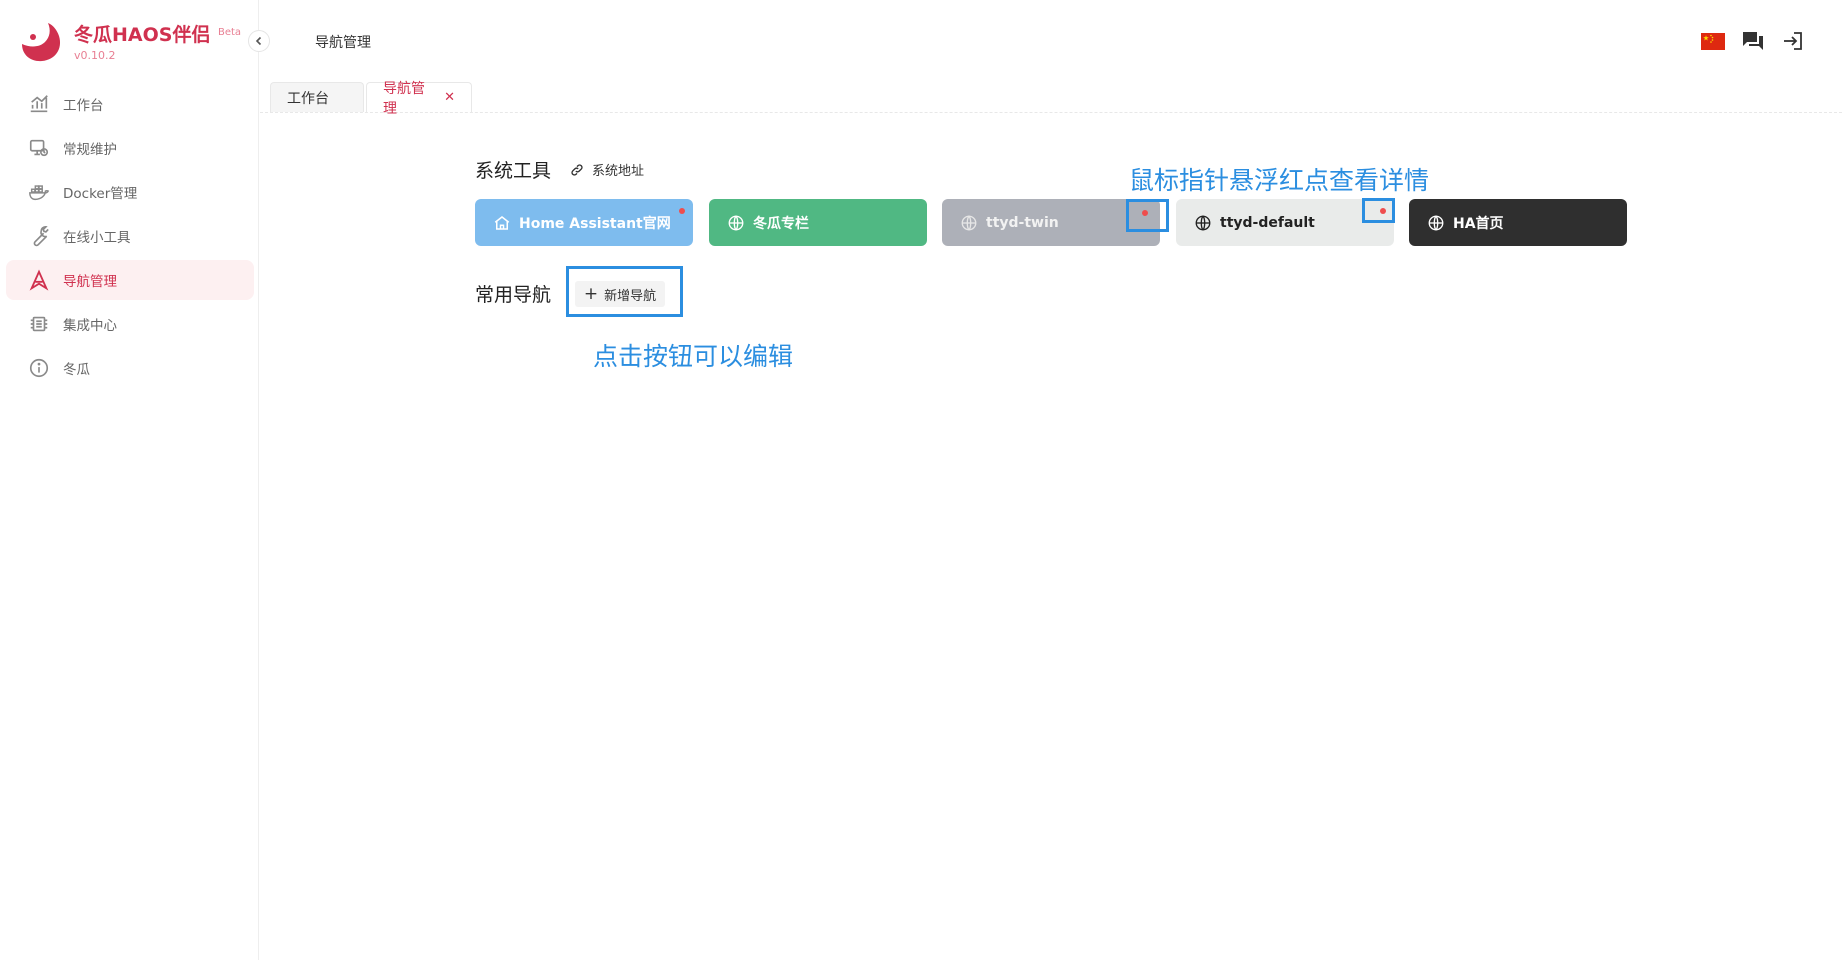  What do you see at coordinates (97, 238) in the screenshot?
I see `sidebar-item-label: 在线小工具` at bounding box center [97, 238].